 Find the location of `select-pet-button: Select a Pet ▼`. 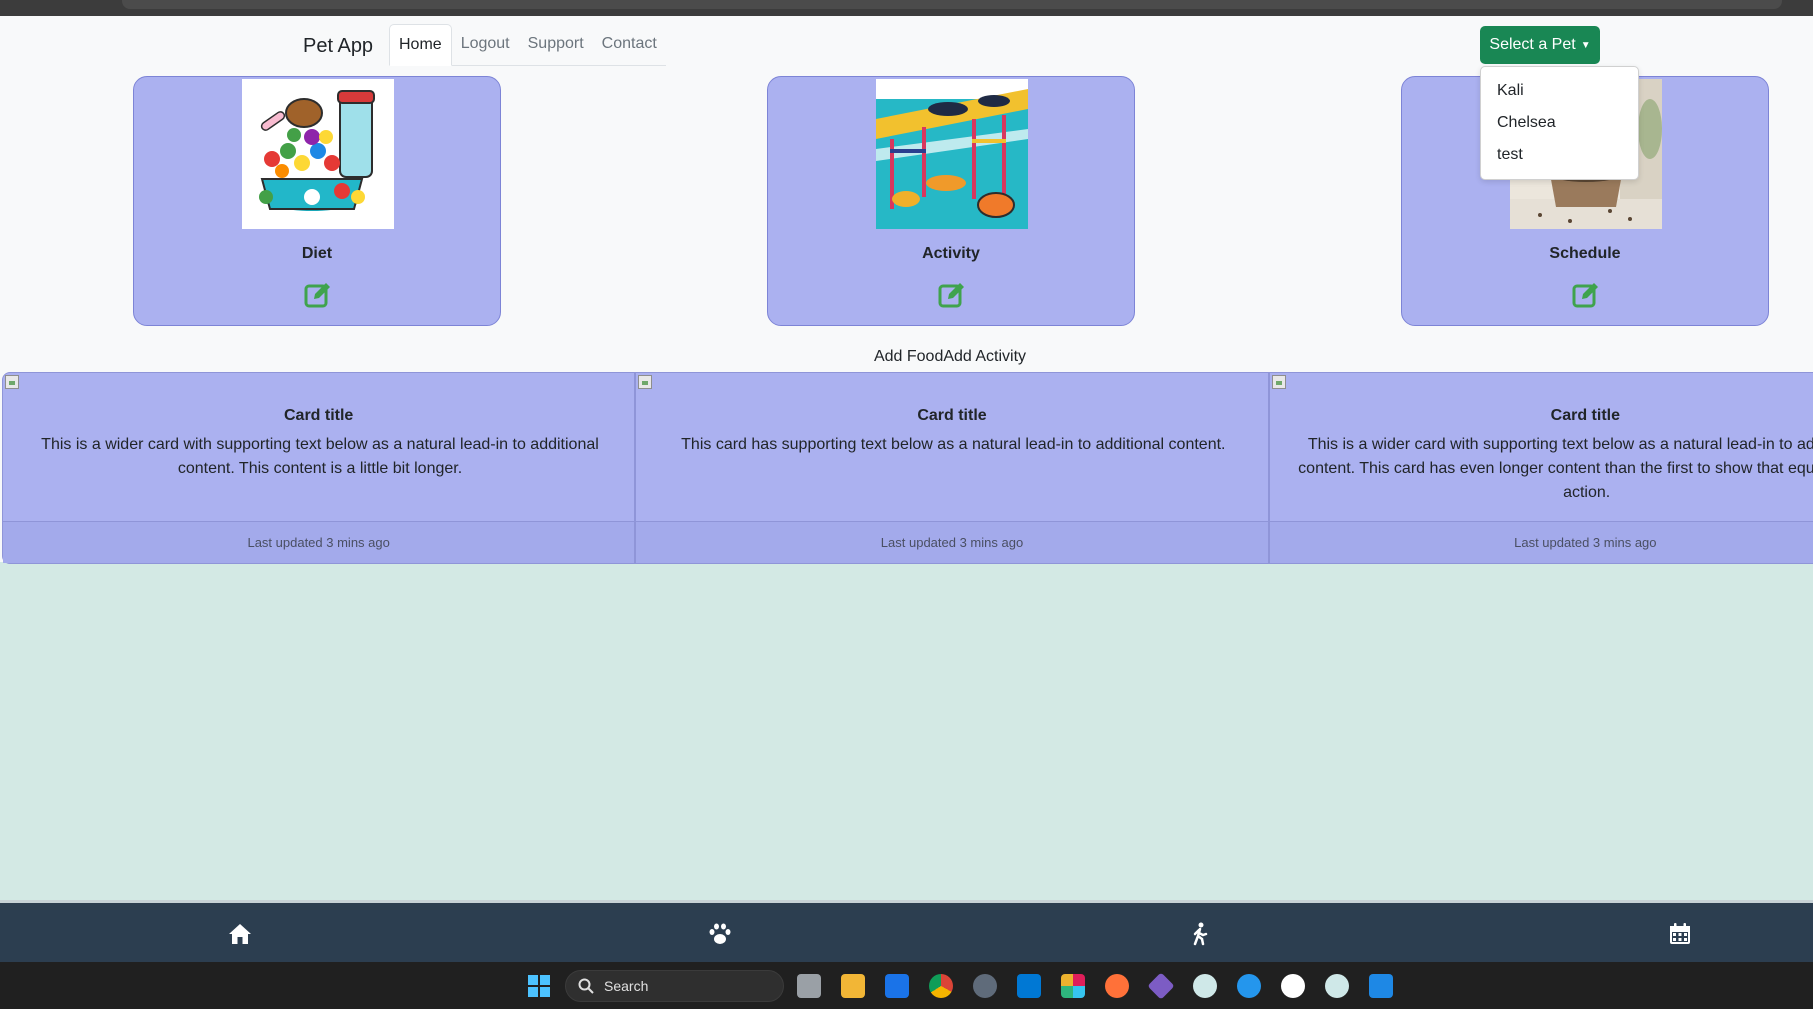

select-pet-button: Select a Pet ▼ is located at coordinates (1540, 45).